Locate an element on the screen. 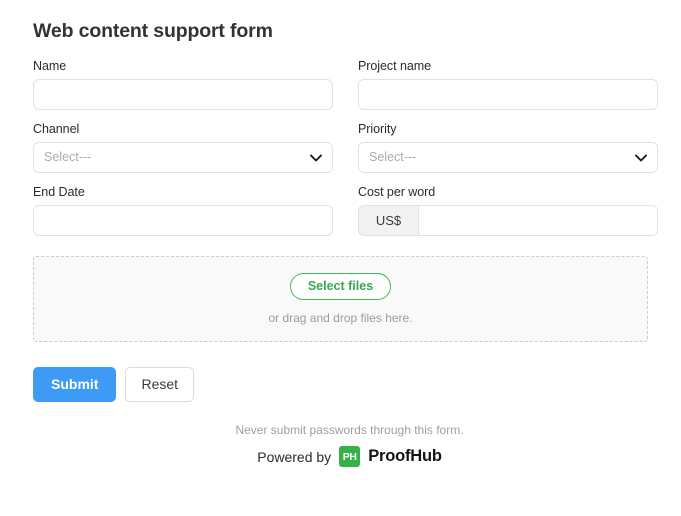 This screenshot has height=516, width=681. cost-per-word-input is located at coordinates (538, 220).